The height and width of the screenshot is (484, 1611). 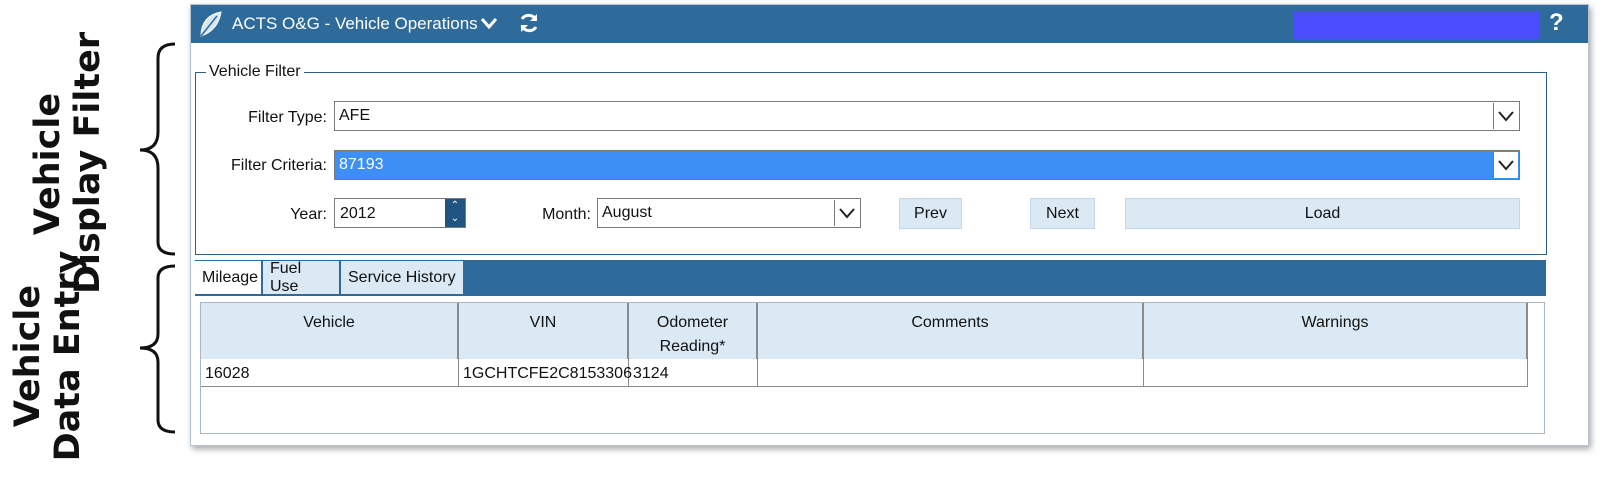 What do you see at coordinates (1556, 23) in the screenshot?
I see `help-icon: ?` at bounding box center [1556, 23].